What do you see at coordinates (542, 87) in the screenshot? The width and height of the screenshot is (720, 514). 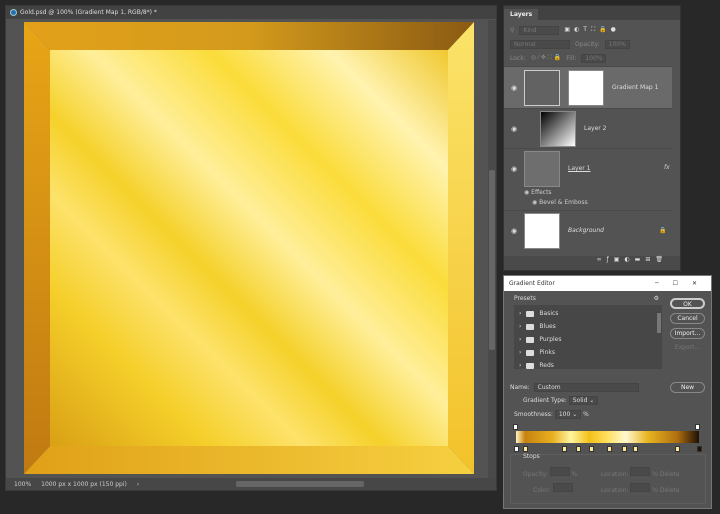 I see `adjustment-thumb` at bounding box center [542, 87].